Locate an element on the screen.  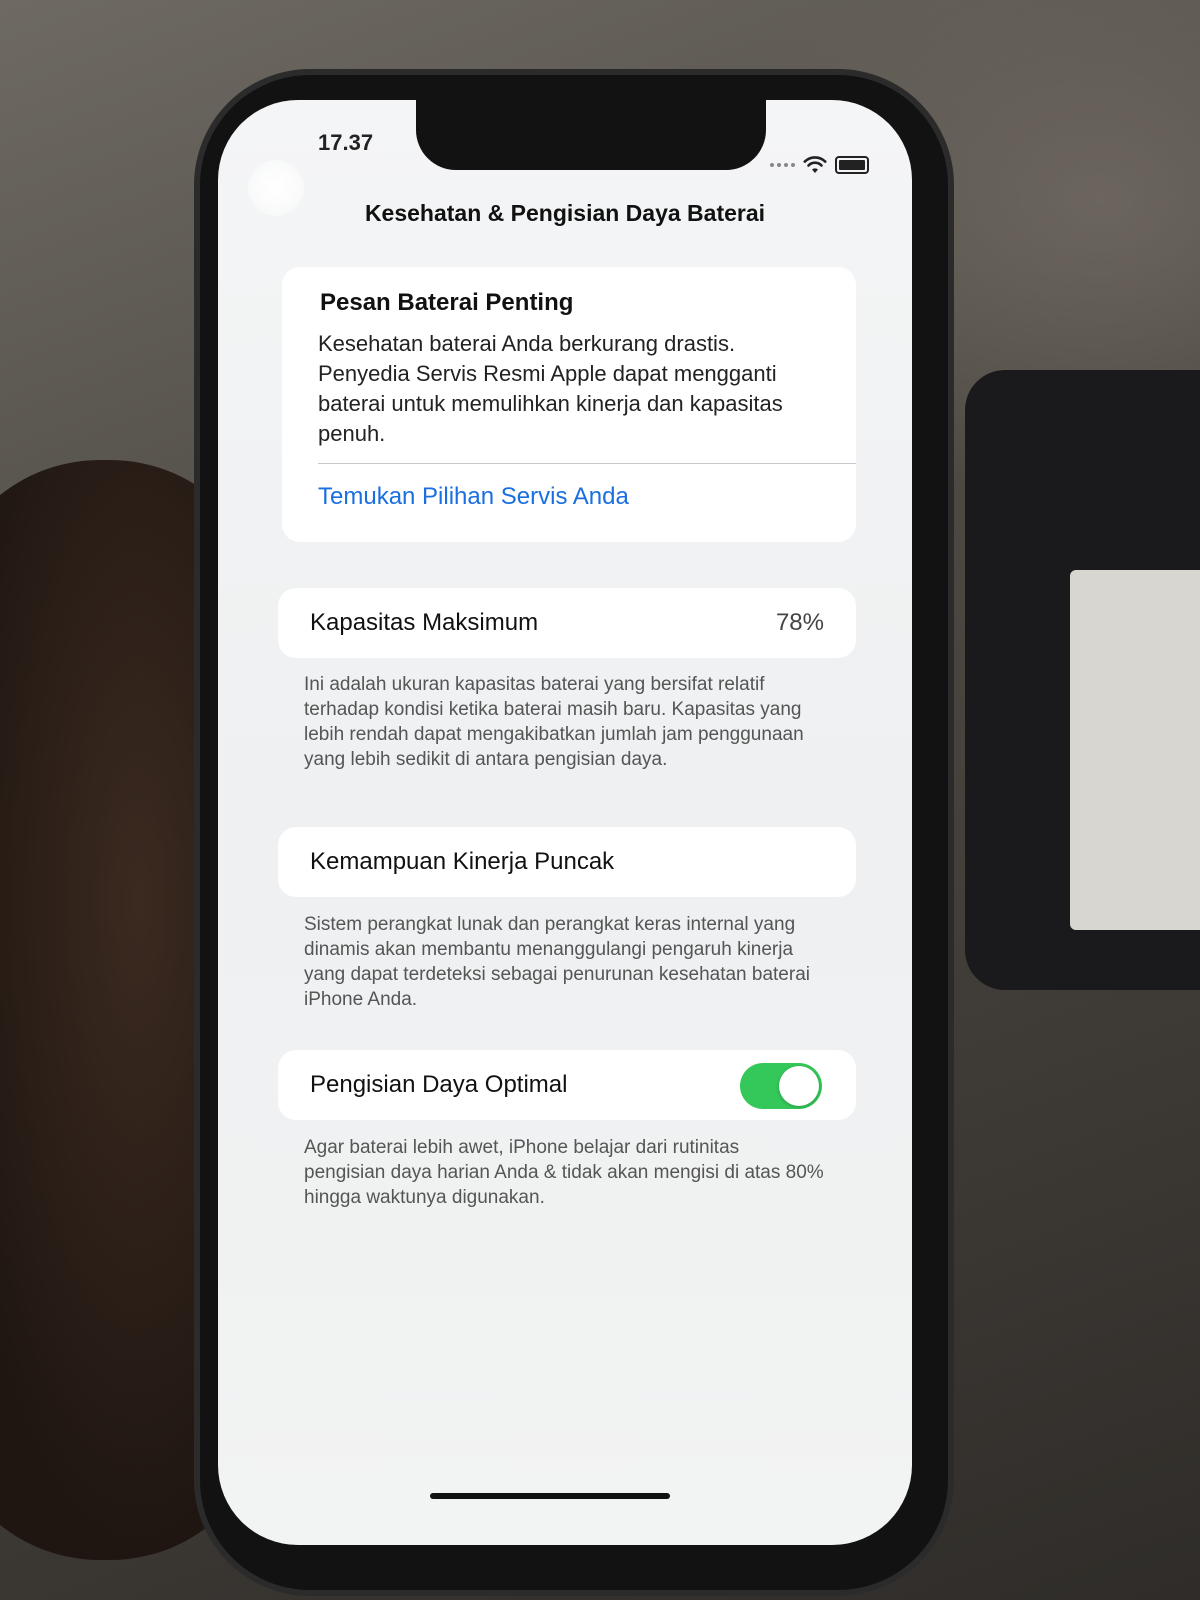
battery-icon is located at coordinates (852, 165).